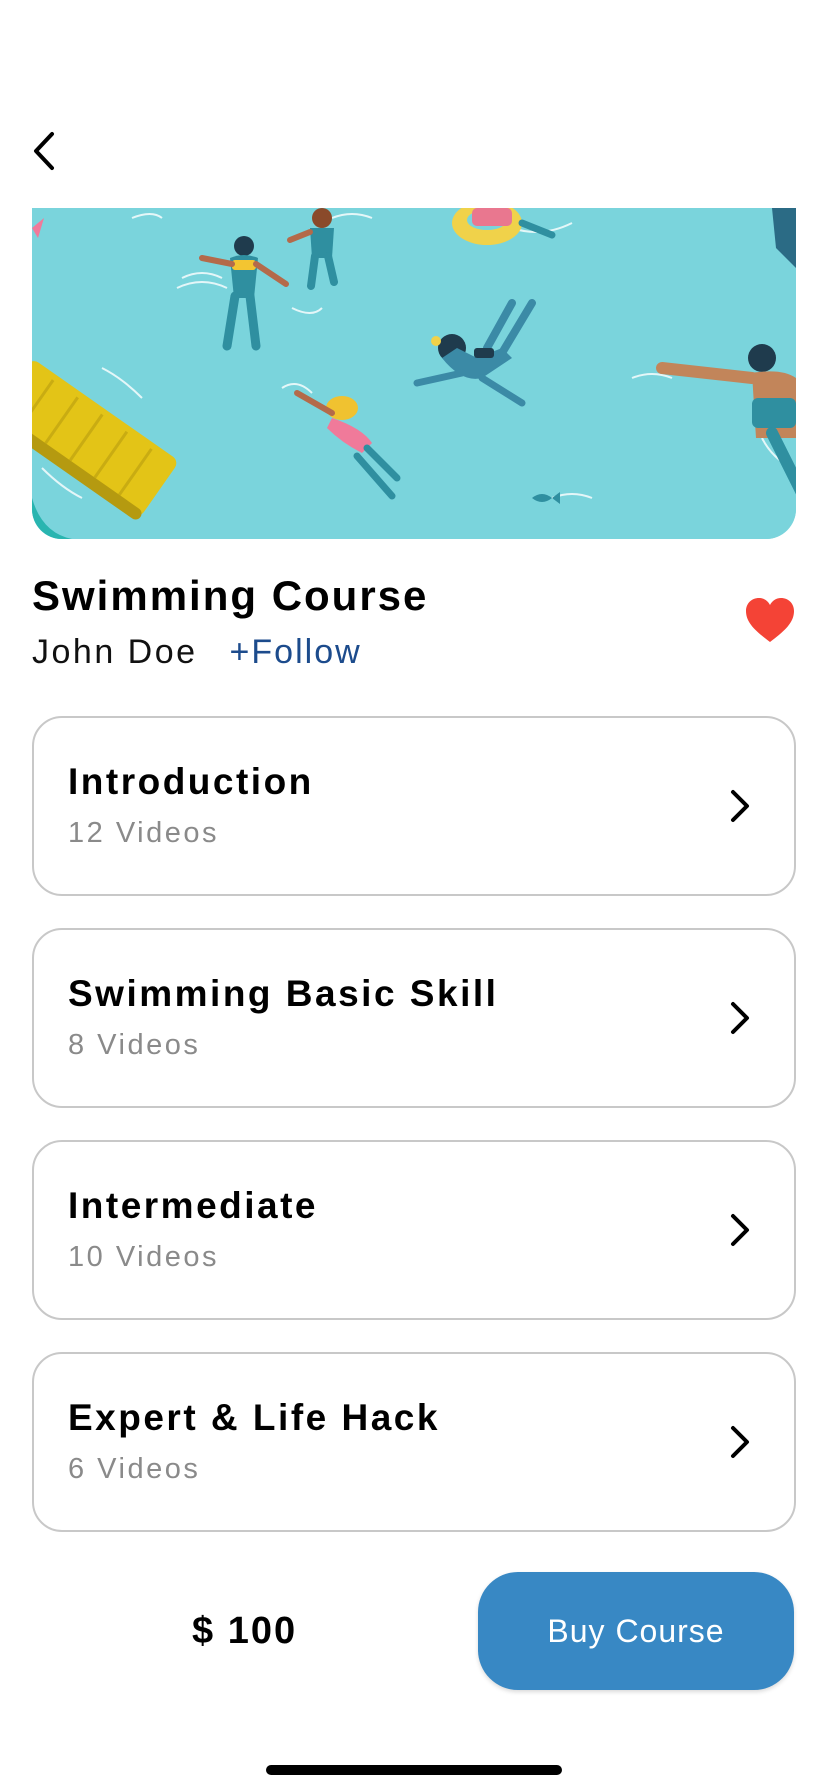  What do you see at coordinates (254, 1417) in the screenshot?
I see `module-title: Expert & Life Hack` at bounding box center [254, 1417].